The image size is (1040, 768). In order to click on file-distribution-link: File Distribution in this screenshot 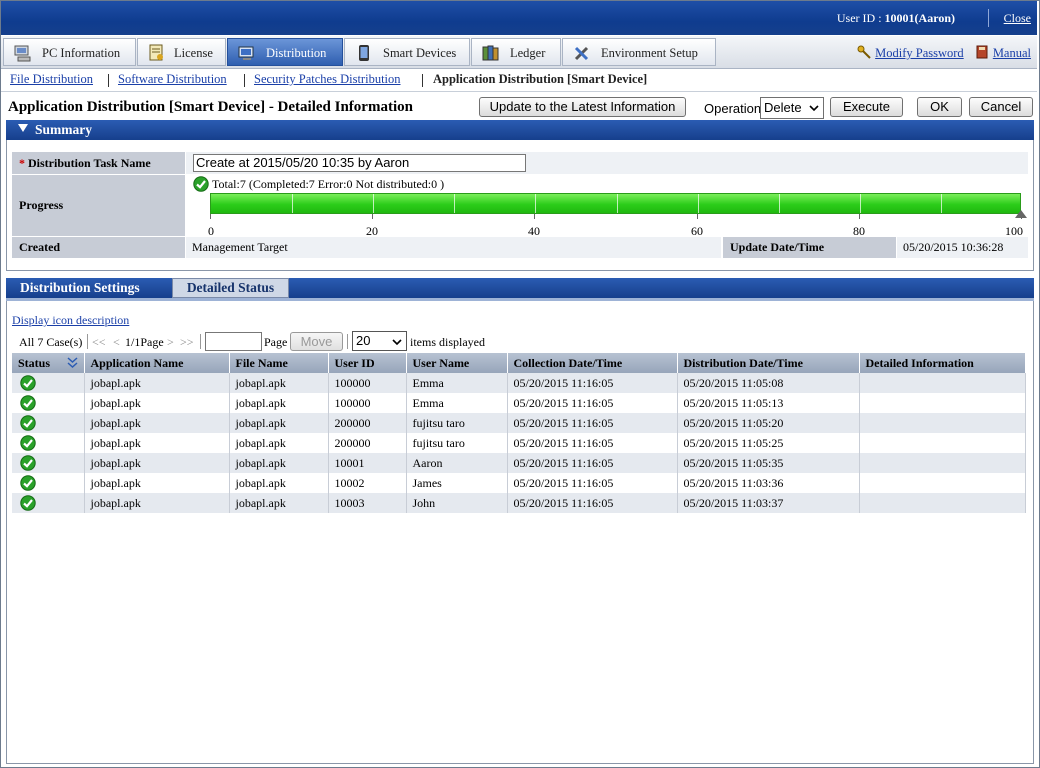, I will do `click(51, 79)`.